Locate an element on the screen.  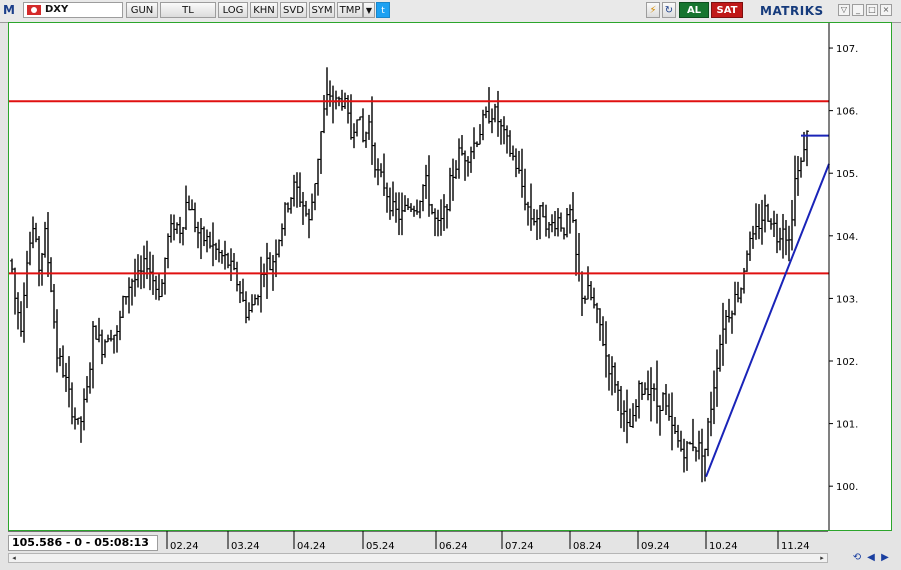
svd-button: SVD is located at coordinates (293, 10).